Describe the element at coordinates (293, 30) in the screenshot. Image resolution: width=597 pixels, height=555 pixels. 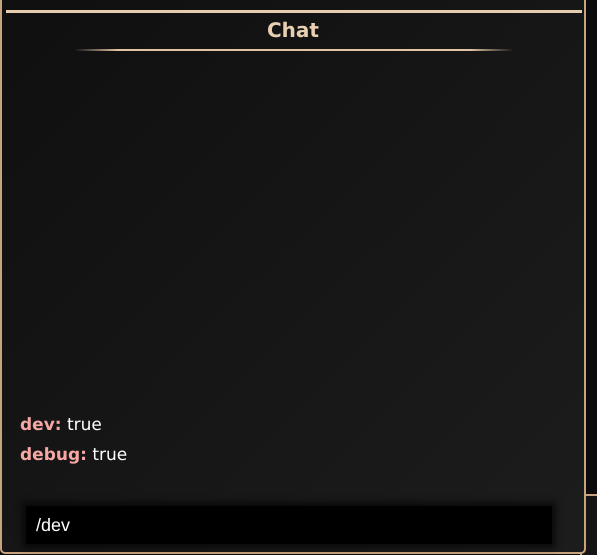
I see `panel-title: Chat` at that location.